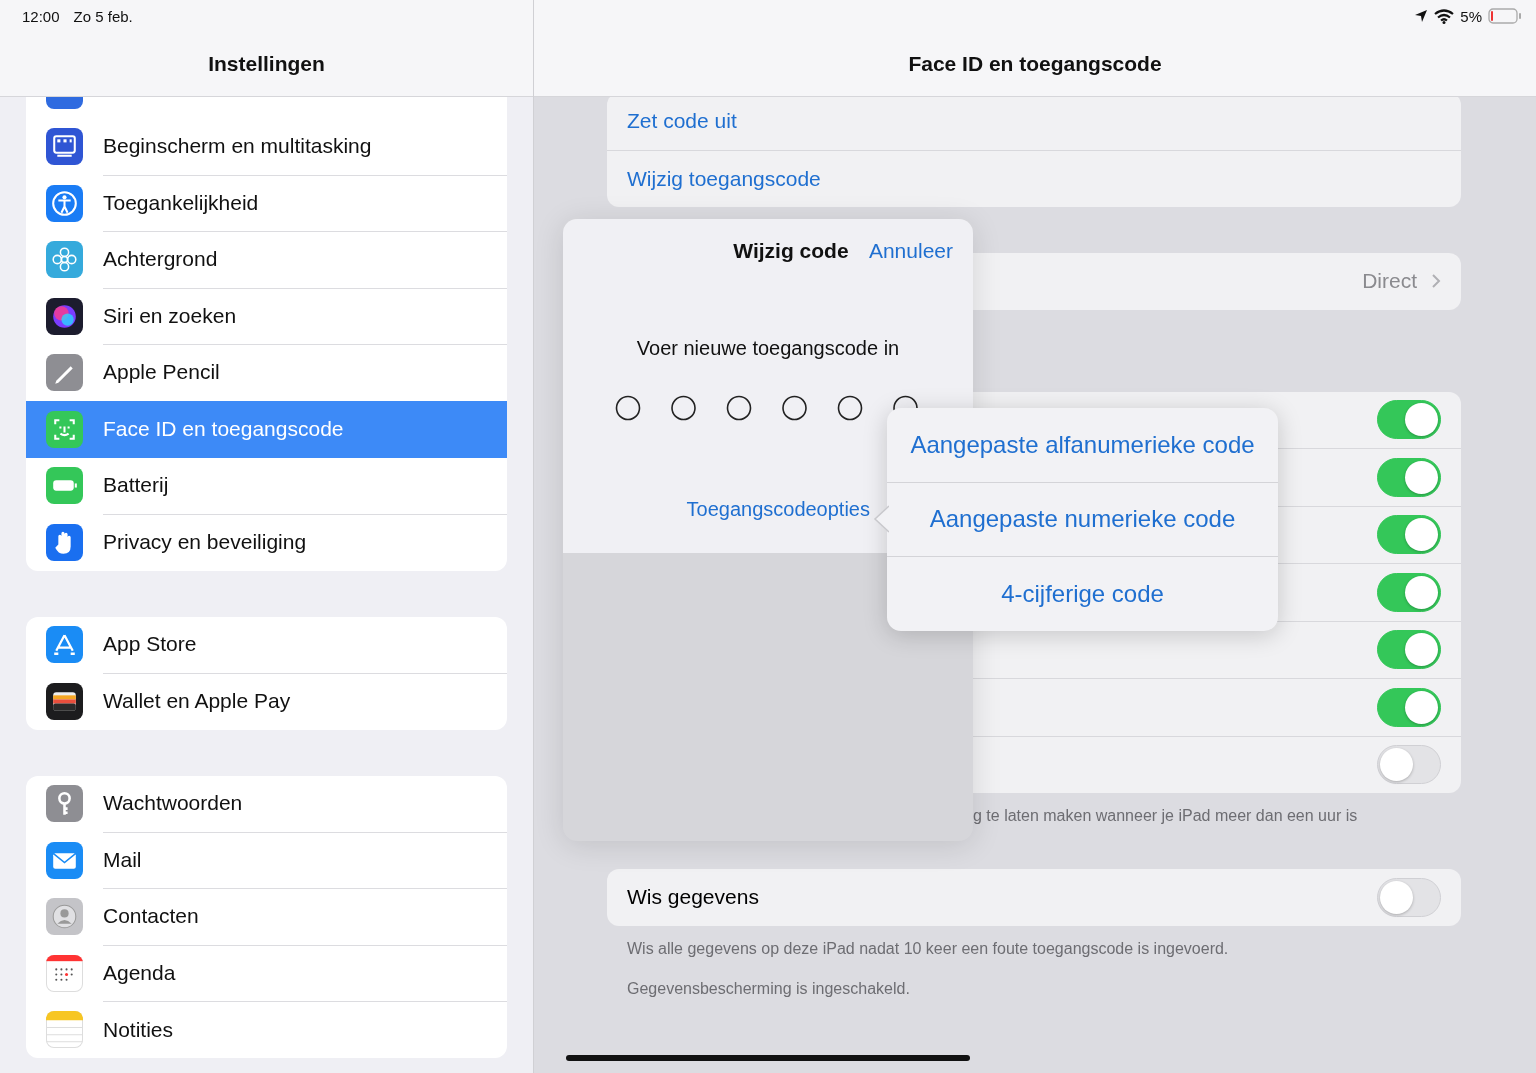  What do you see at coordinates (266, 916) in the screenshot?
I see `sidebar-item: Contacten` at bounding box center [266, 916].